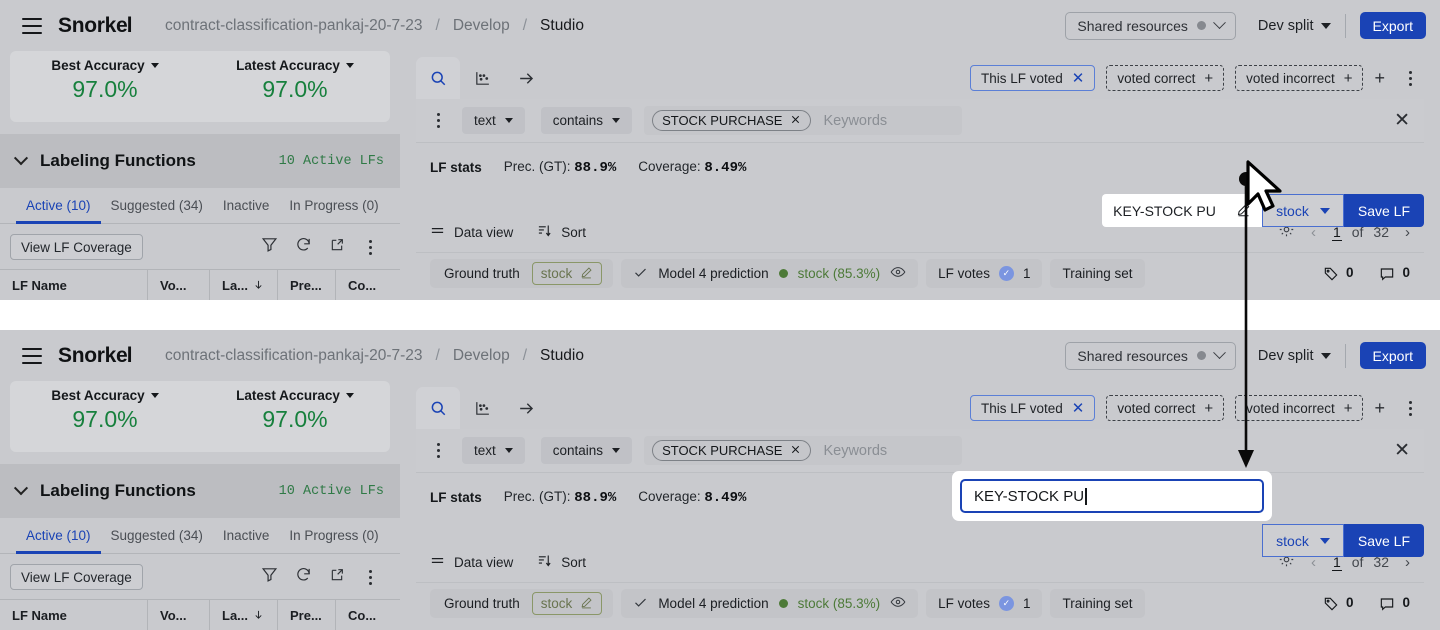 Image resolution: width=1440 pixels, height=630 pixels. Describe the element at coordinates (337, 247) in the screenshot. I see `open-external-icon` at that location.